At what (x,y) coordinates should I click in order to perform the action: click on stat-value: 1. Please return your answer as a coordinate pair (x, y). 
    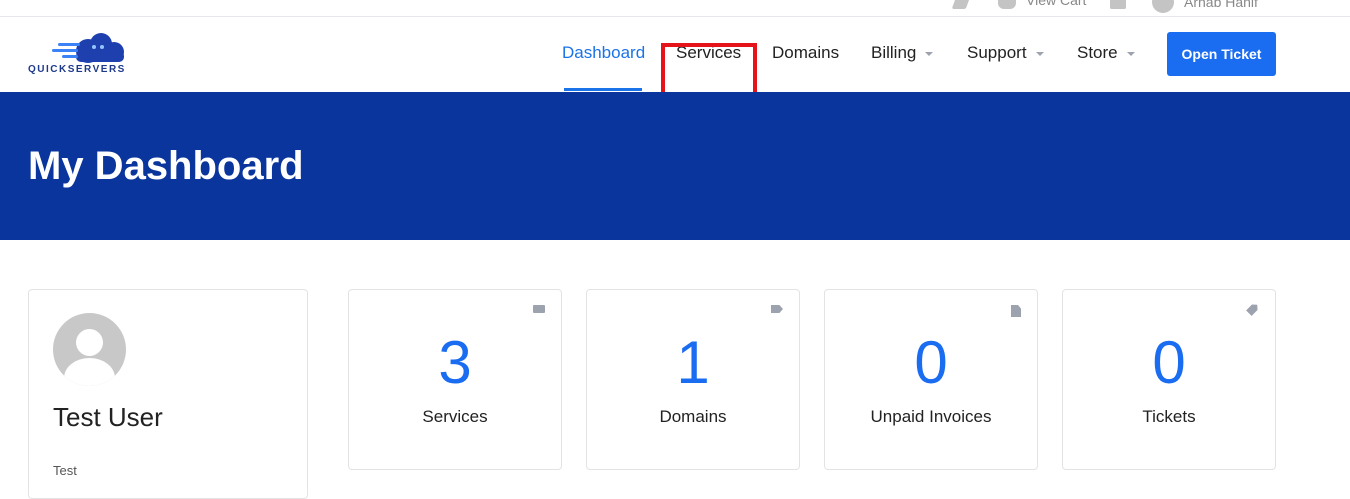
    Looking at the image, I should click on (693, 362).